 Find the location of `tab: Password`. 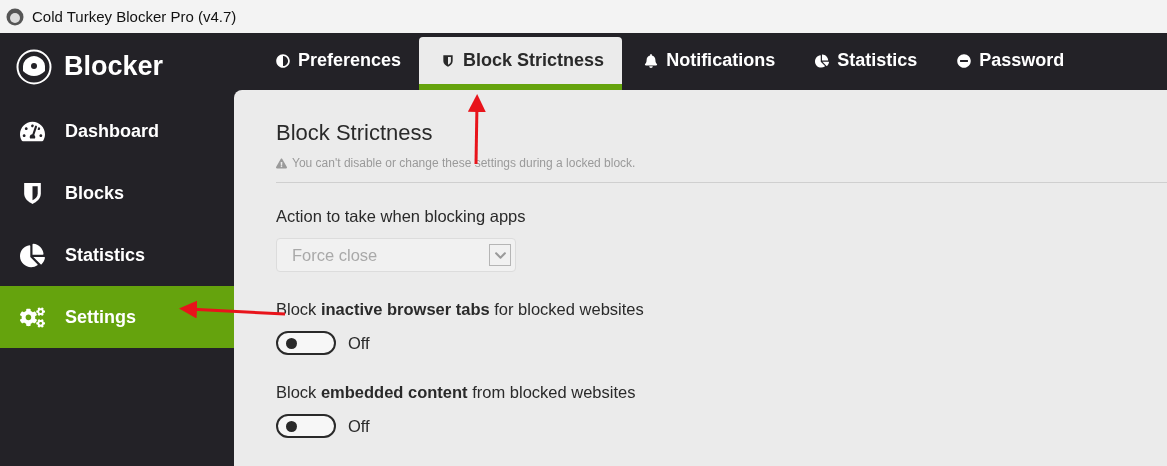

tab: Password is located at coordinates (1009, 63).